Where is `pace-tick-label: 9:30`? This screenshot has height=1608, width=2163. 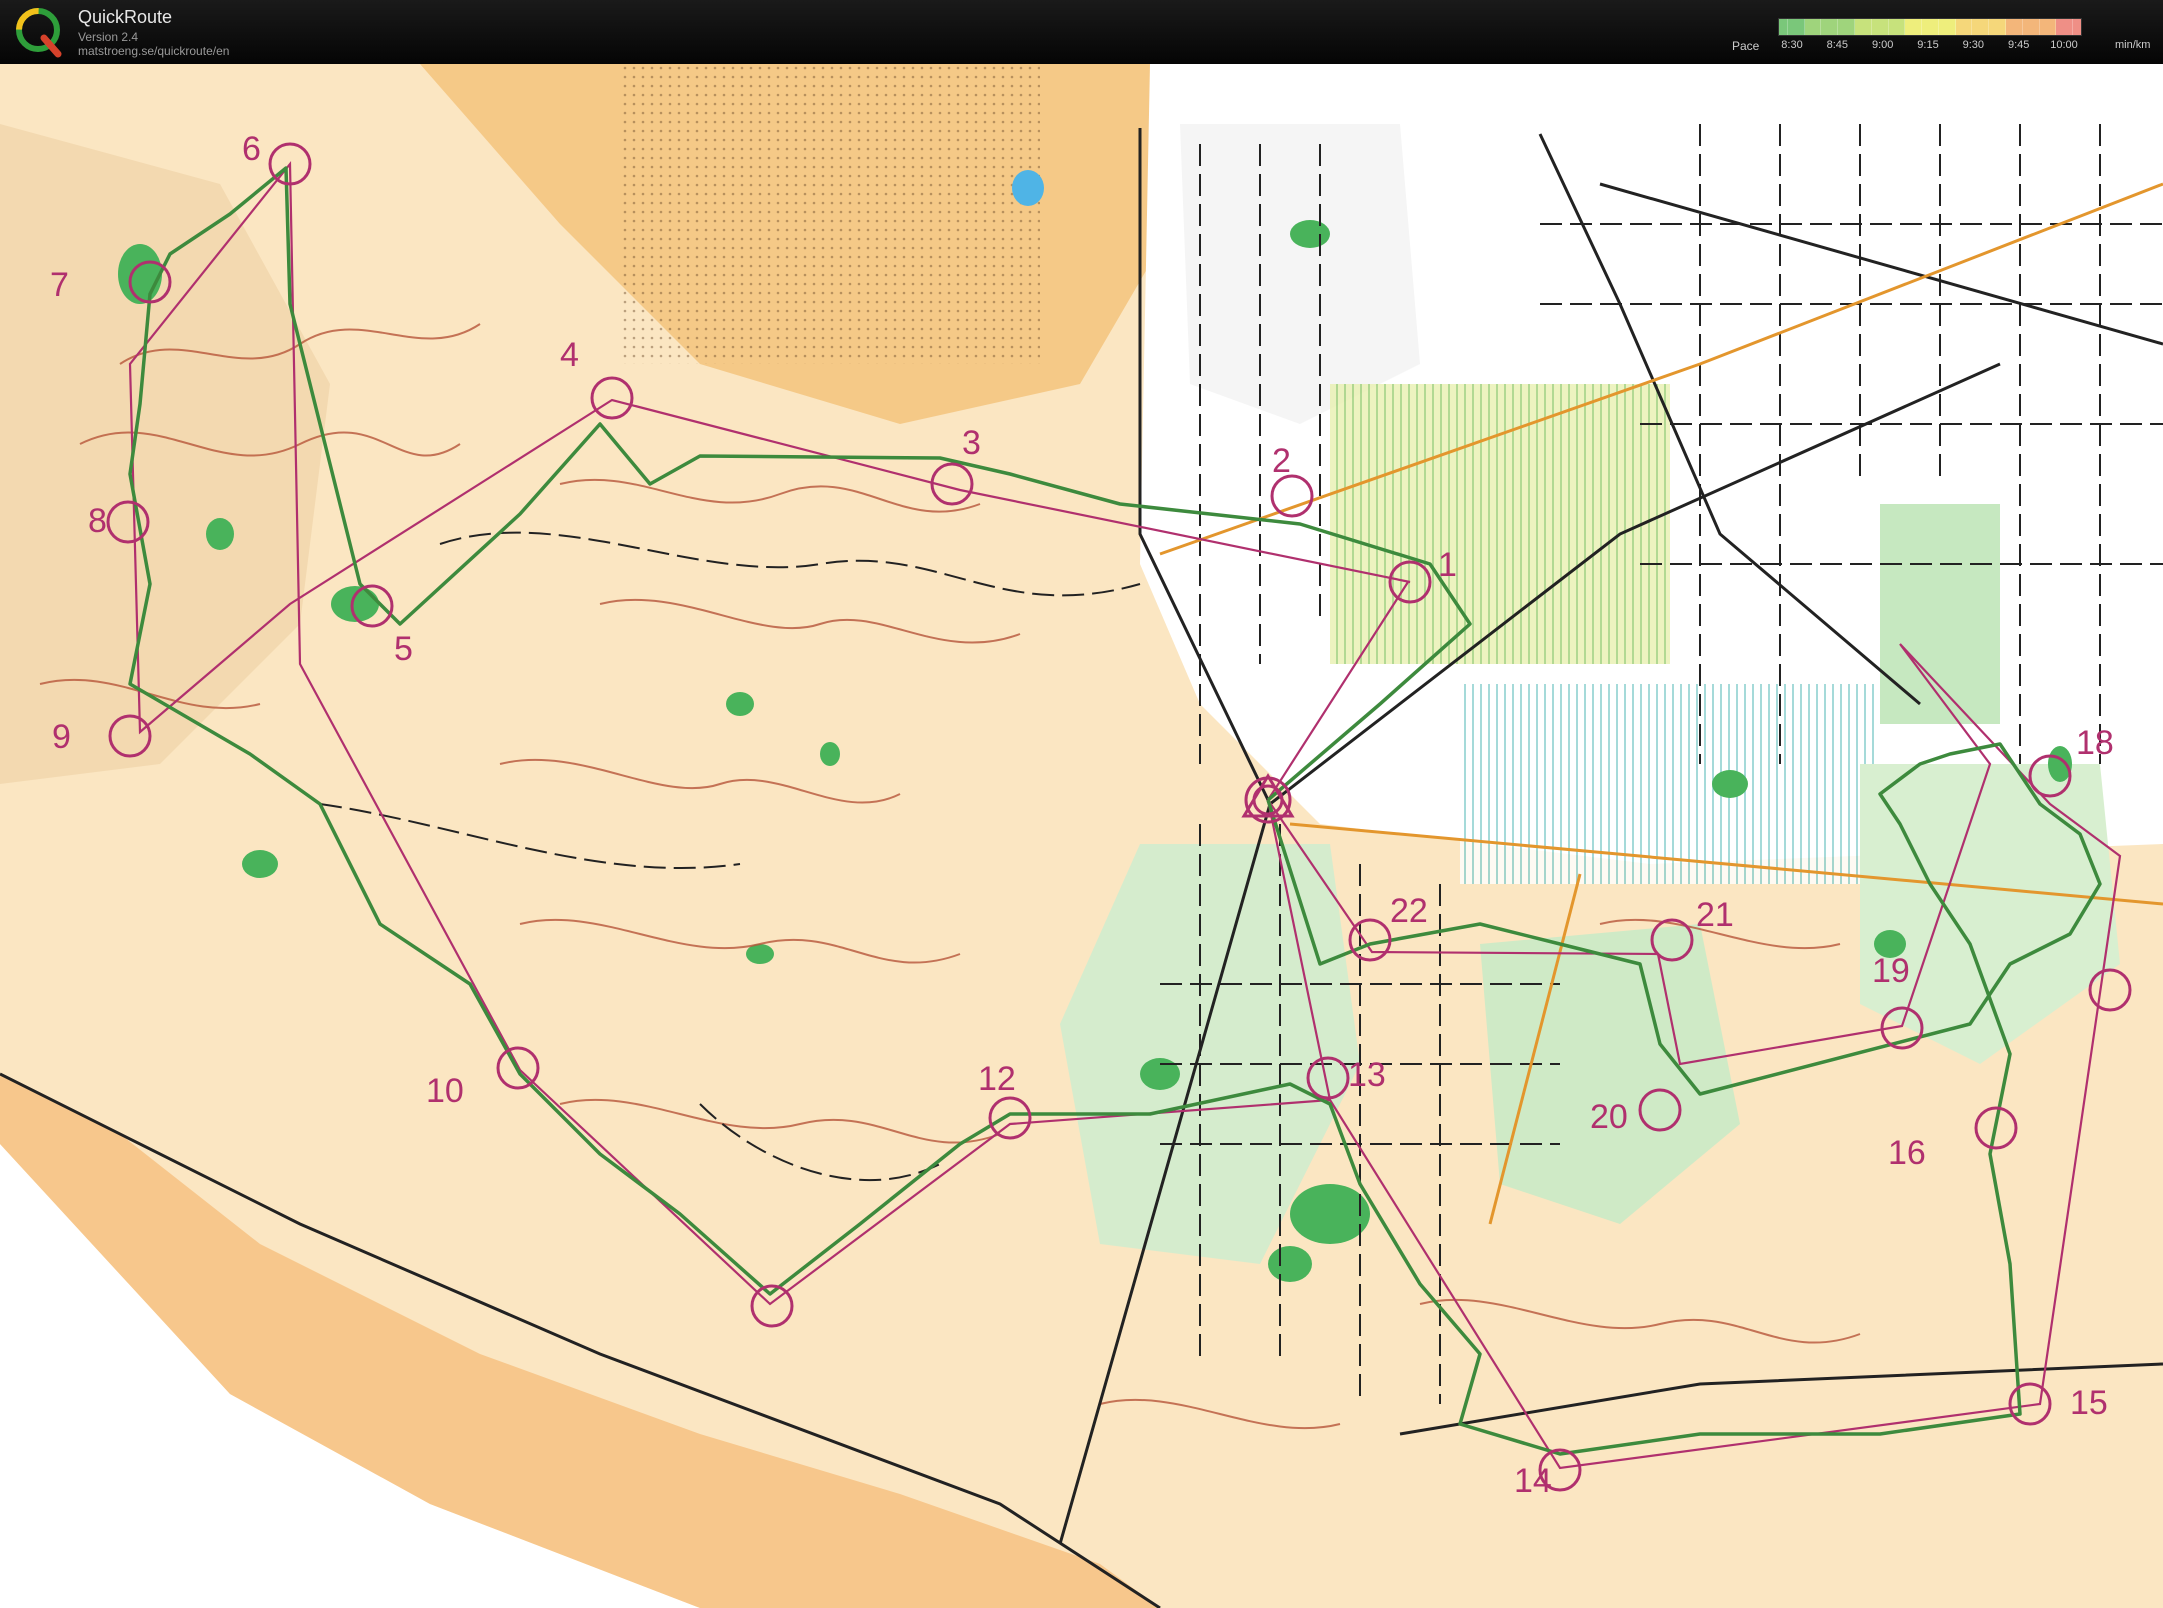 pace-tick-label: 9:30 is located at coordinates (1973, 45).